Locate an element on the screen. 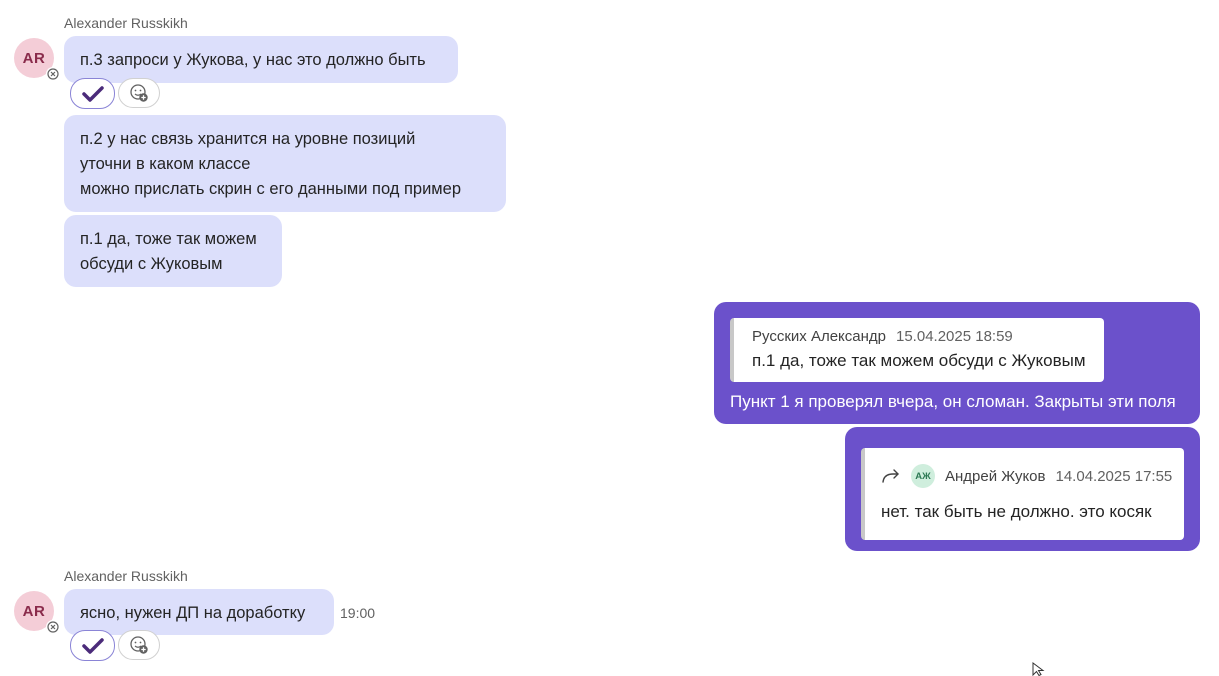 The image size is (1219, 676). message-text-line: уточни в каком классе is located at coordinates (165, 164).